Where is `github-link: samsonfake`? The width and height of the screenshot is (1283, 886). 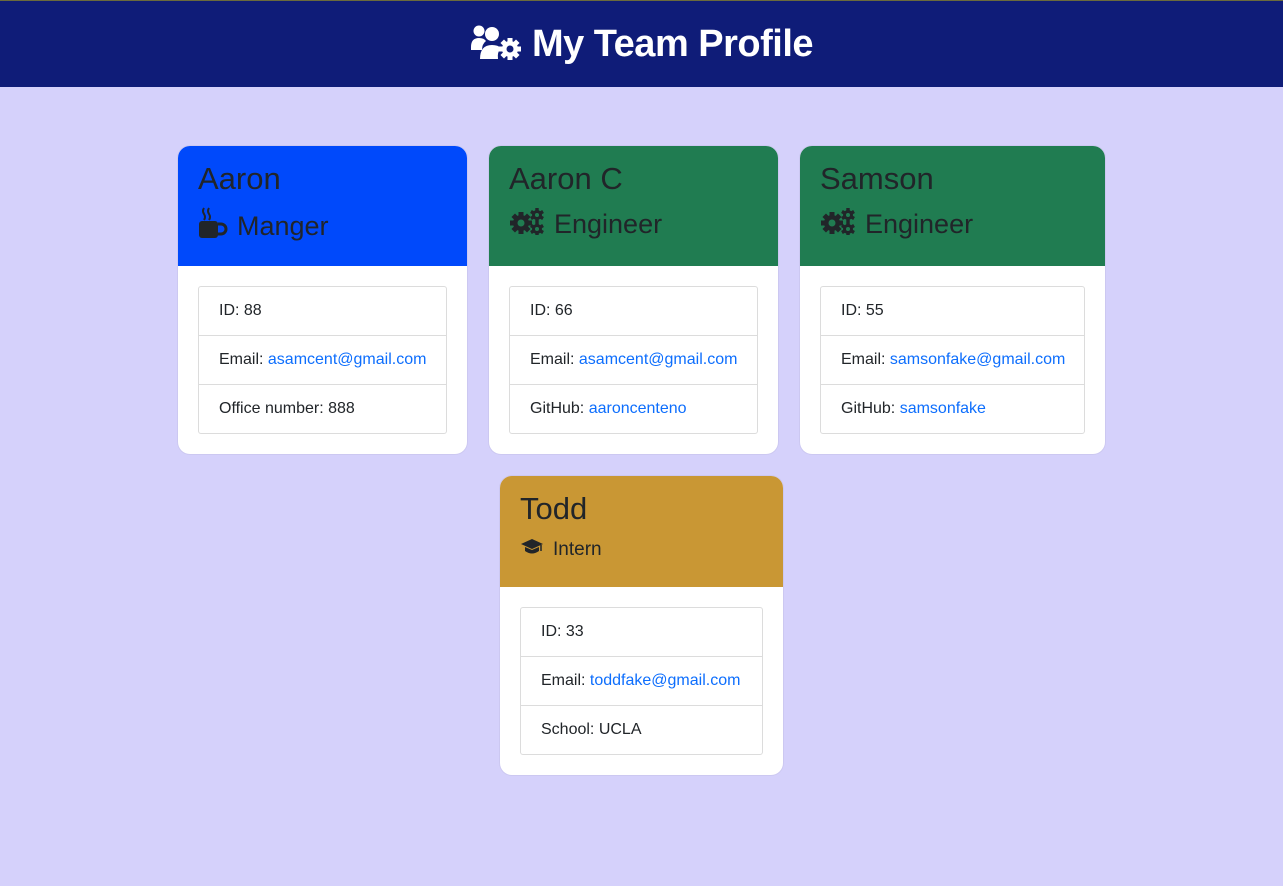 github-link: samsonfake is located at coordinates (943, 408).